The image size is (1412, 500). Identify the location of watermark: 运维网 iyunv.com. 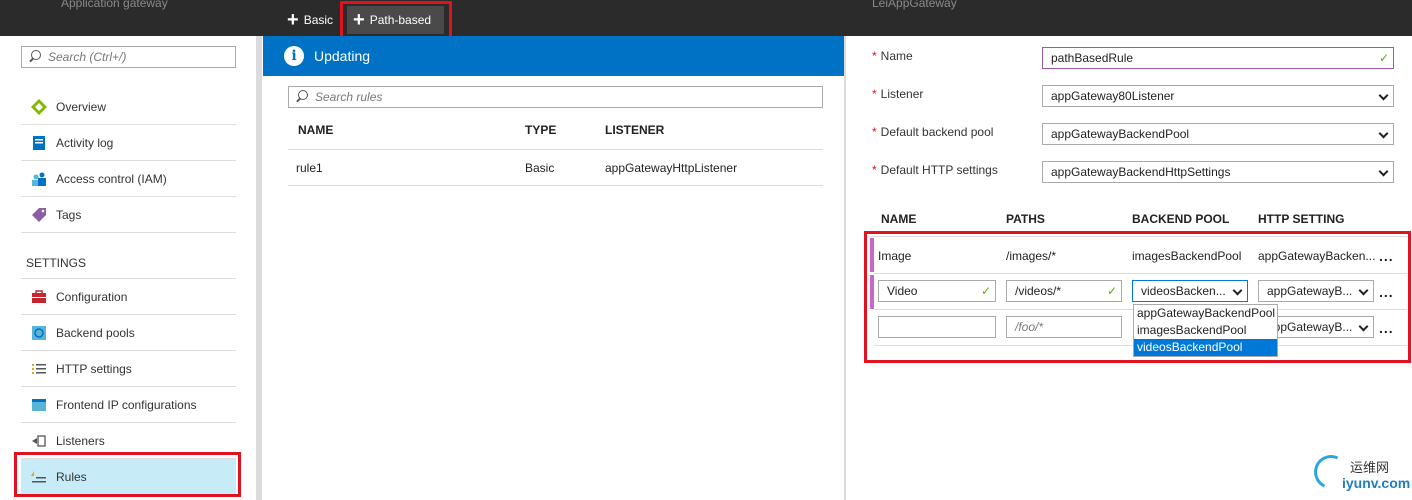
(1359, 472).